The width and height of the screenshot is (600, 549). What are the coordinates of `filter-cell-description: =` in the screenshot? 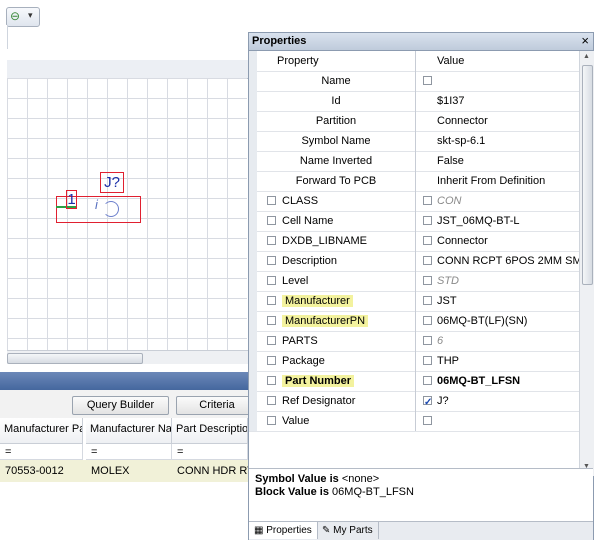 It's located at (210, 452).